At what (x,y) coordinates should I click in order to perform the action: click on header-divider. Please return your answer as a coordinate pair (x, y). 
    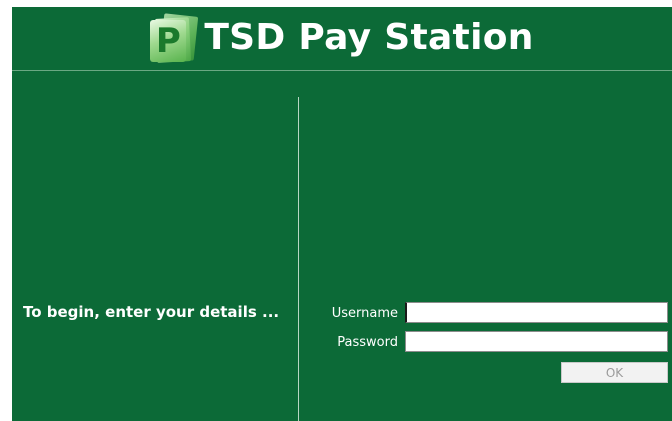
    Looking at the image, I should click on (342, 70).